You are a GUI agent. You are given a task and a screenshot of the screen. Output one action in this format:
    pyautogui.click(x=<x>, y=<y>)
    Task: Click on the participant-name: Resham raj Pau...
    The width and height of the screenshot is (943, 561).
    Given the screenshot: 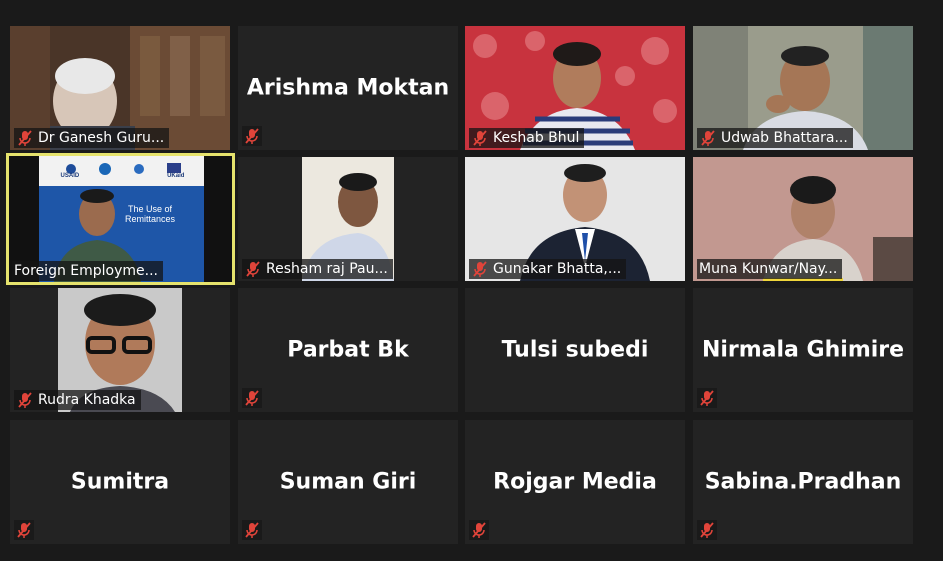 What is the action you would take?
    pyautogui.click(x=327, y=269)
    